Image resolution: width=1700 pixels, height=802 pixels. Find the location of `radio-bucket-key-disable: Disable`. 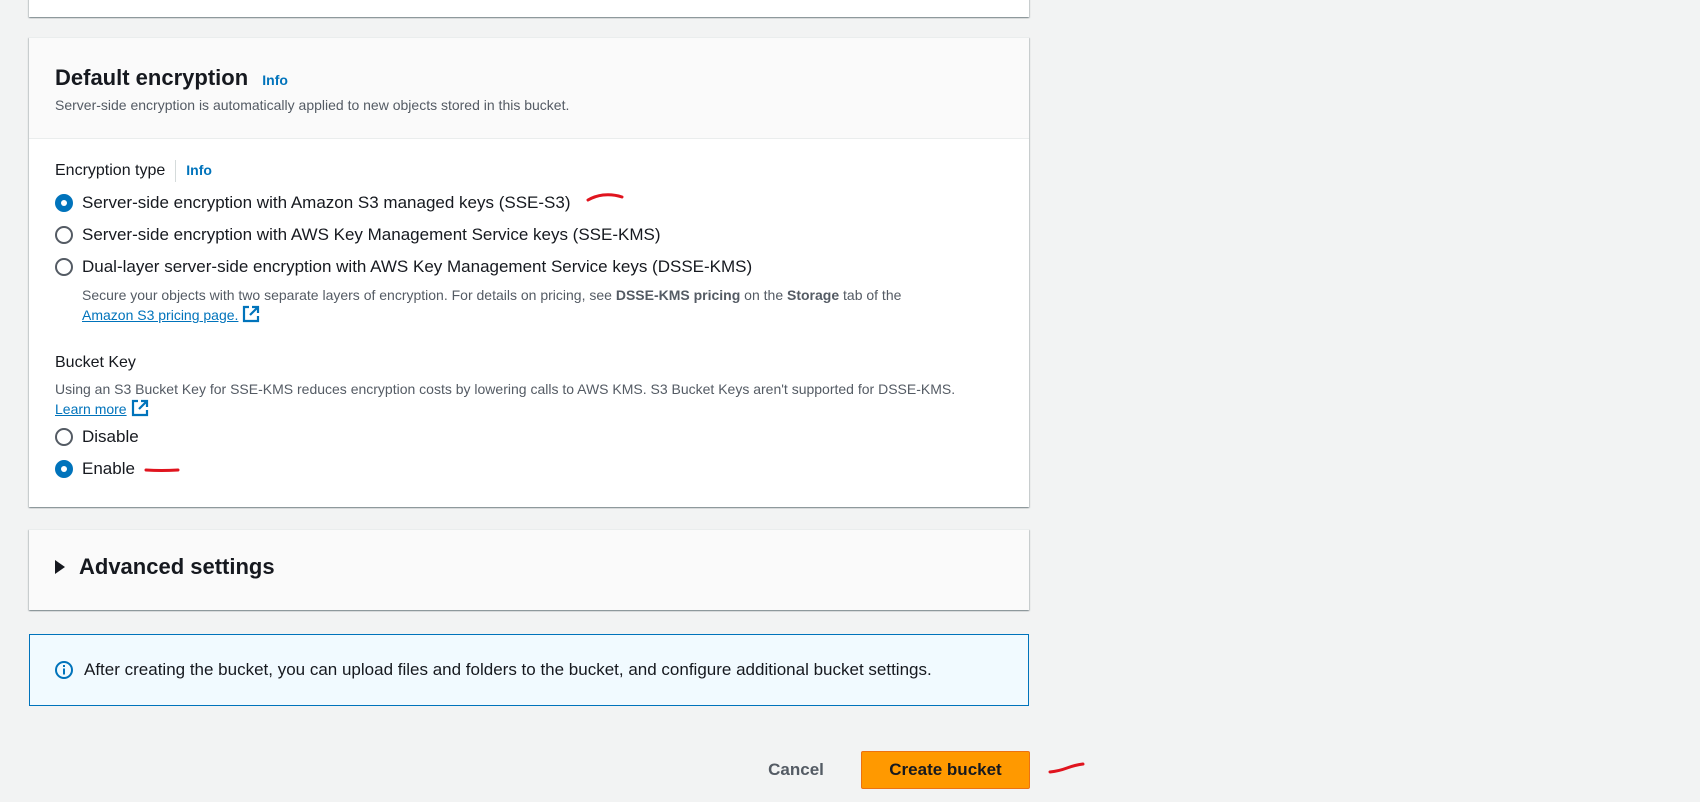

radio-bucket-key-disable: Disable is located at coordinates (97, 437).